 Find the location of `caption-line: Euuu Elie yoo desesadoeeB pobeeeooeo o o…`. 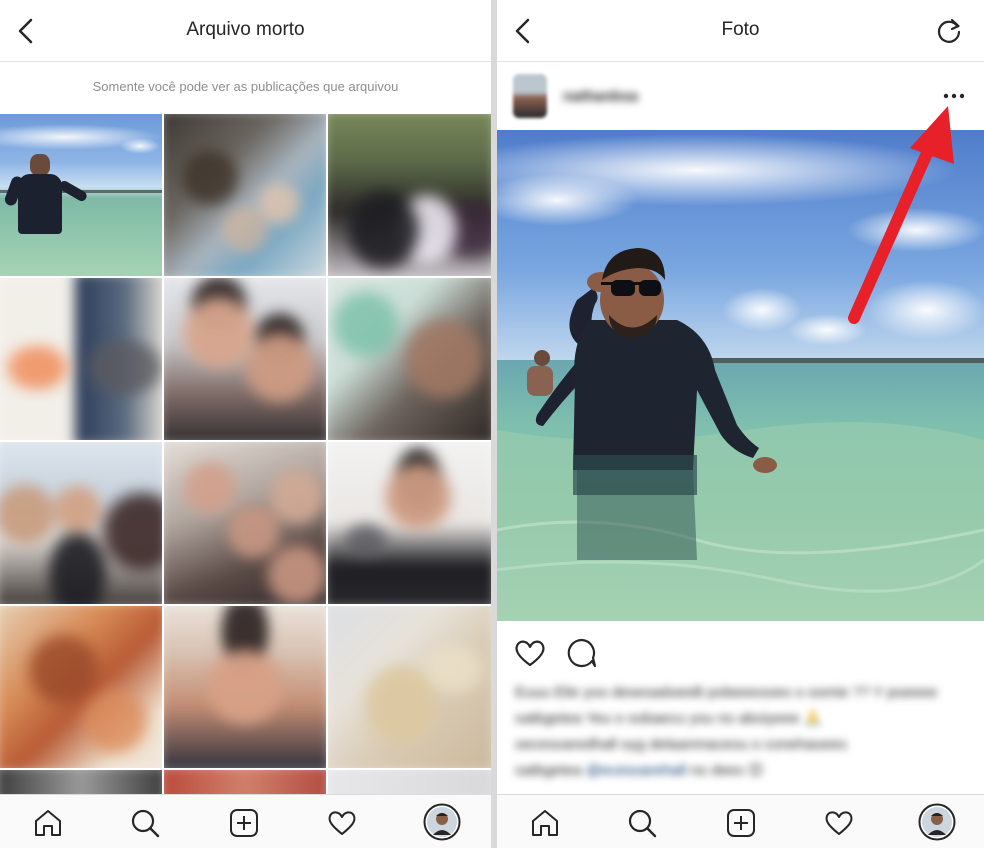

caption-line: Euuu Elie yoo desesadoeeB pobeeeooeo o o… is located at coordinates (726, 692).